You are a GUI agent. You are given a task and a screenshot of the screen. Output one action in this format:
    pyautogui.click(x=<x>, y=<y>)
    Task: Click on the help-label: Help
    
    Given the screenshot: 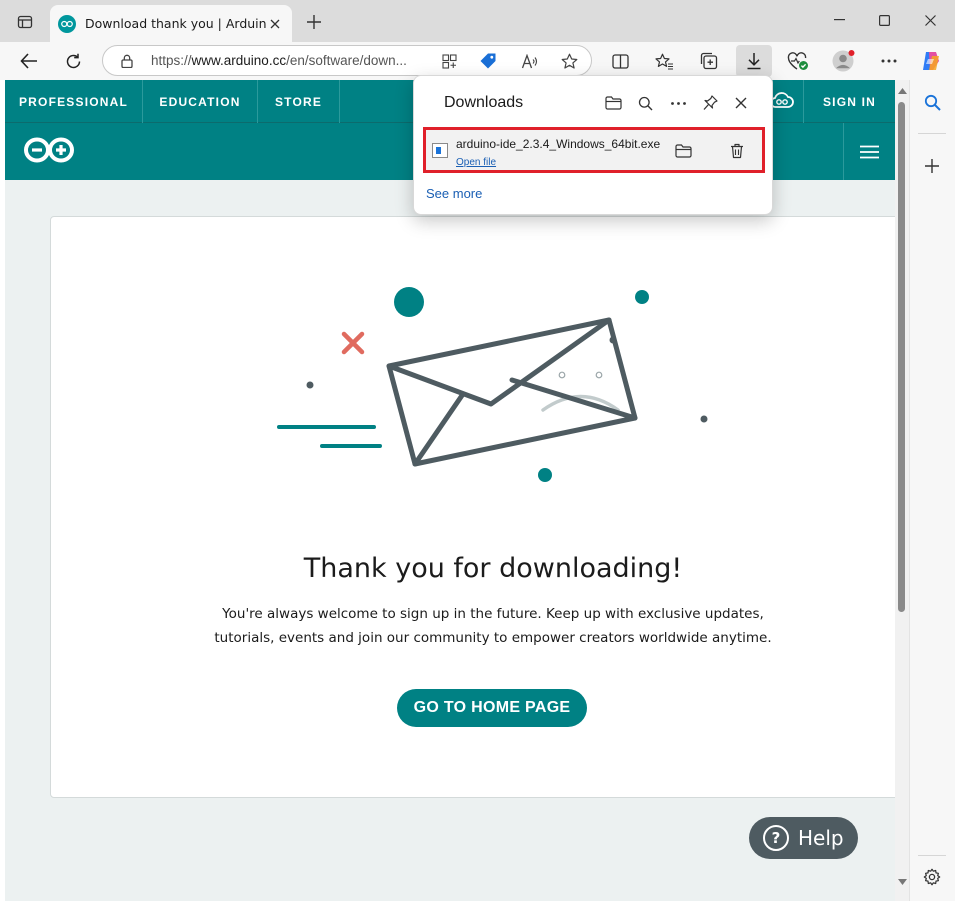 What is the action you would take?
    pyautogui.click(x=821, y=838)
    